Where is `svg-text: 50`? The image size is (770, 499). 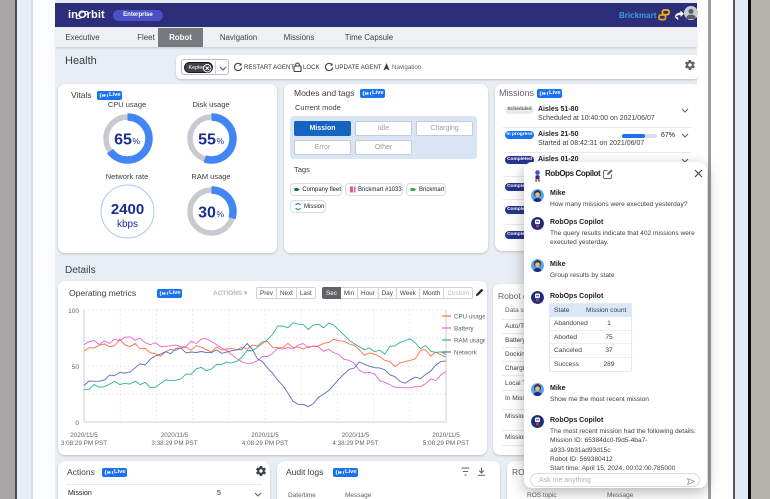 svg-text: 50 is located at coordinates (76, 367).